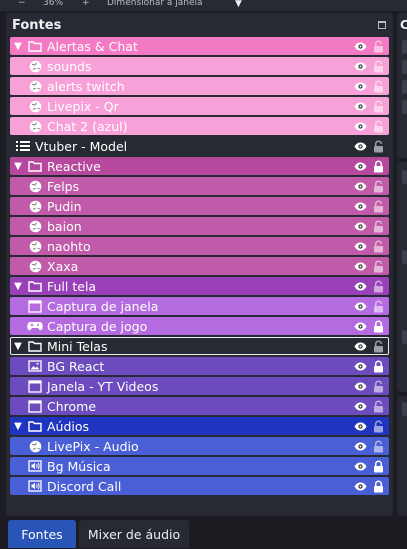 This screenshot has width=407, height=549. What do you see at coordinates (203, 533) in the screenshot?
I see `dock-tabs: Fontes Mixer de áudio` at bounding box center [203, 533].